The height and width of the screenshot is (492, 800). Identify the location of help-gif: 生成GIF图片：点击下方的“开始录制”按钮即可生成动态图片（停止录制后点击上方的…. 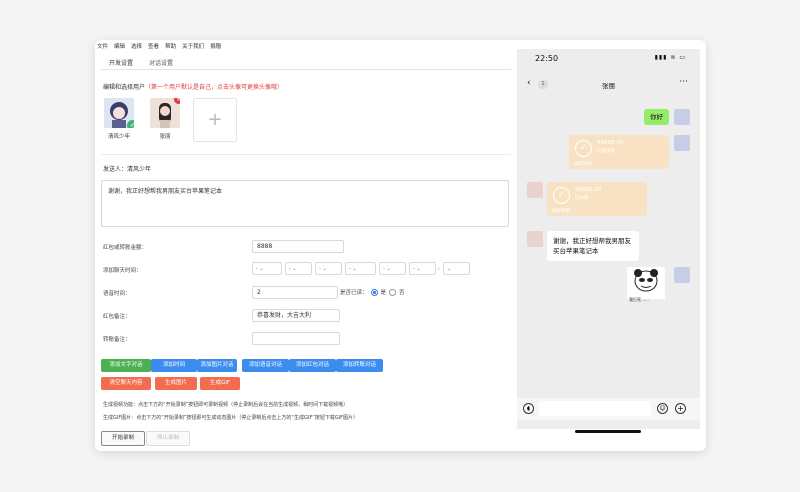
(231, 418).